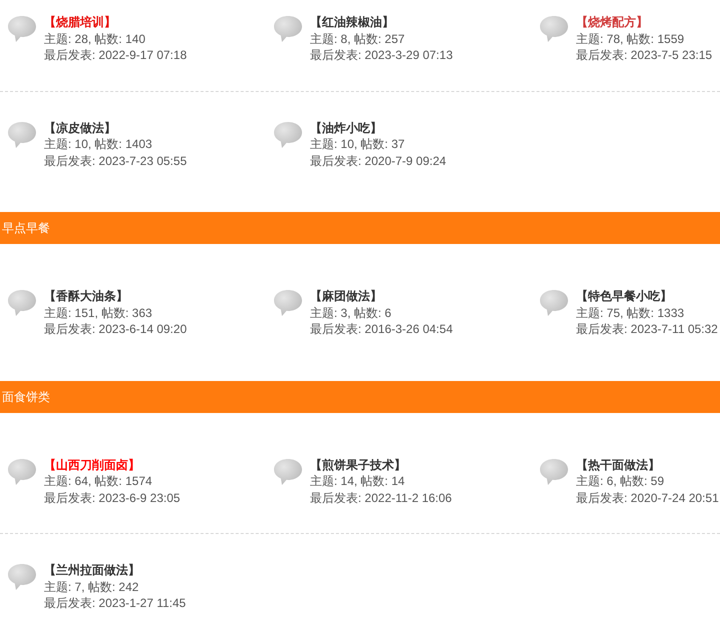 The image size is (720, 621). Describe the element at coordinates (80, 128) in the screenshot. I see `forum-link: 【凉皮做法】` at that location.